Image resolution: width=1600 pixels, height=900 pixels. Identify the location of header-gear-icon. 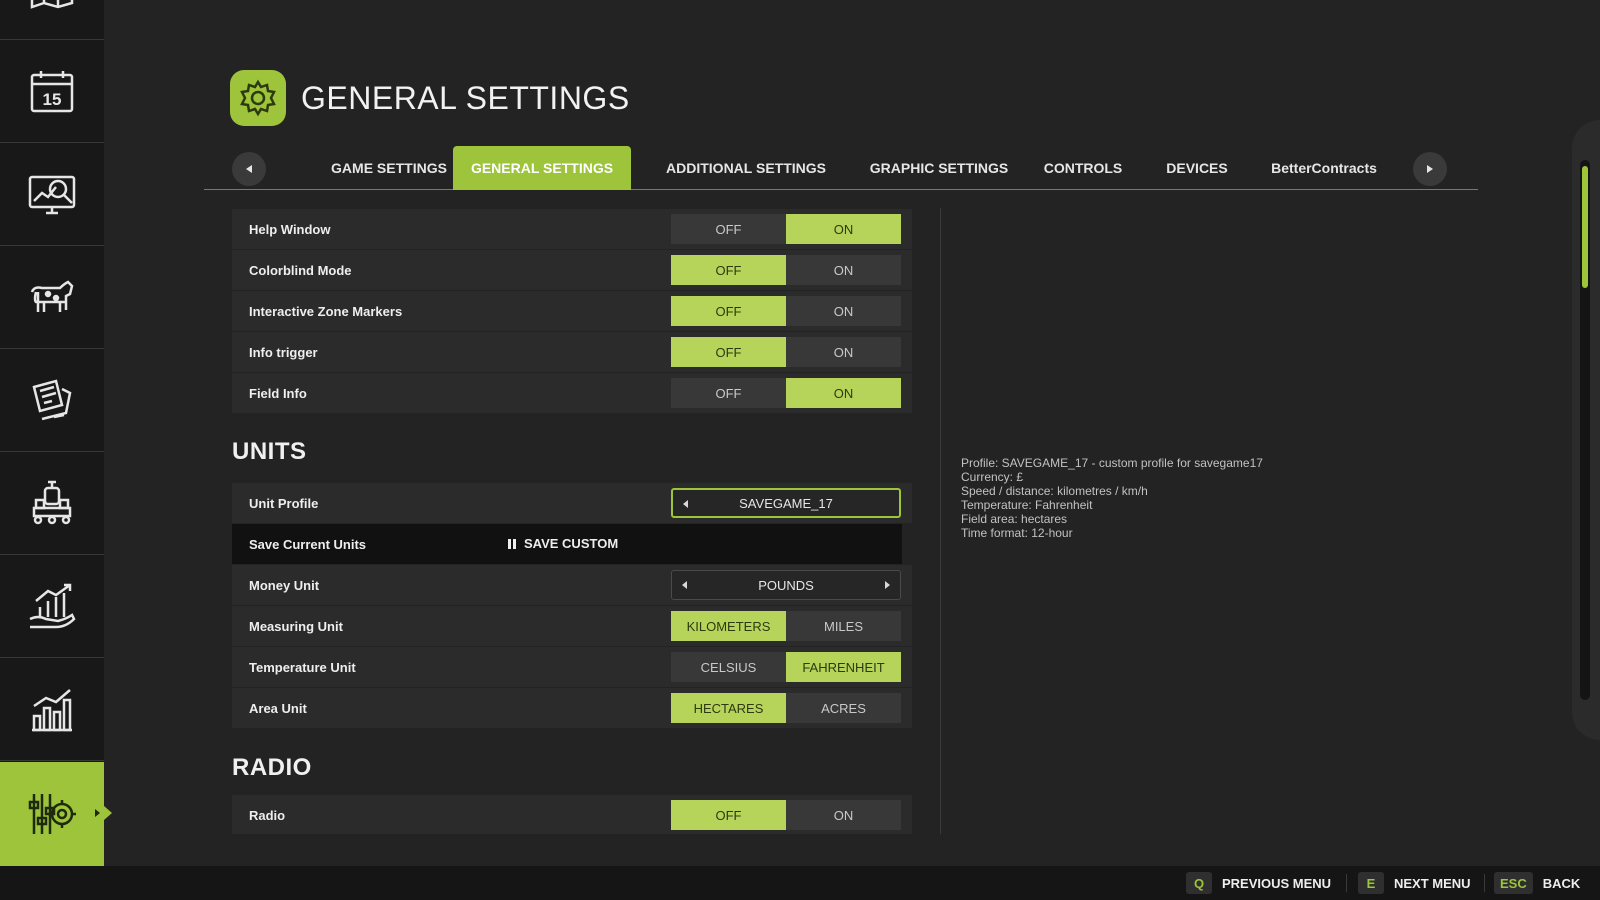
(258, 98).